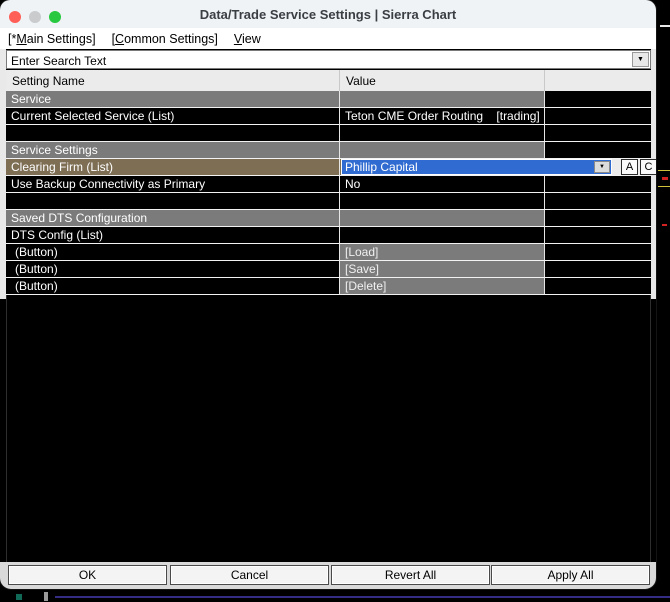  Describe the element at coordinates (629, 167) in the screenshot. I see `clearing-firm-a-button: A` at that location.